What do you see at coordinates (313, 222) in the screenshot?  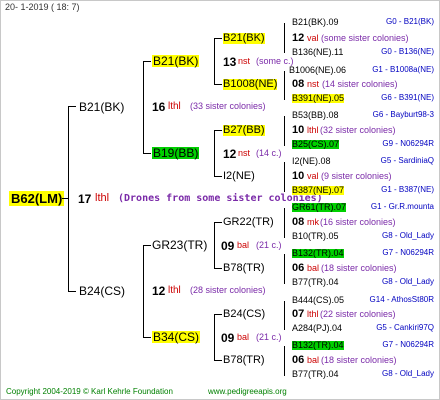 I see `g3n-4-label: mk` at bounding box center [313, 222].